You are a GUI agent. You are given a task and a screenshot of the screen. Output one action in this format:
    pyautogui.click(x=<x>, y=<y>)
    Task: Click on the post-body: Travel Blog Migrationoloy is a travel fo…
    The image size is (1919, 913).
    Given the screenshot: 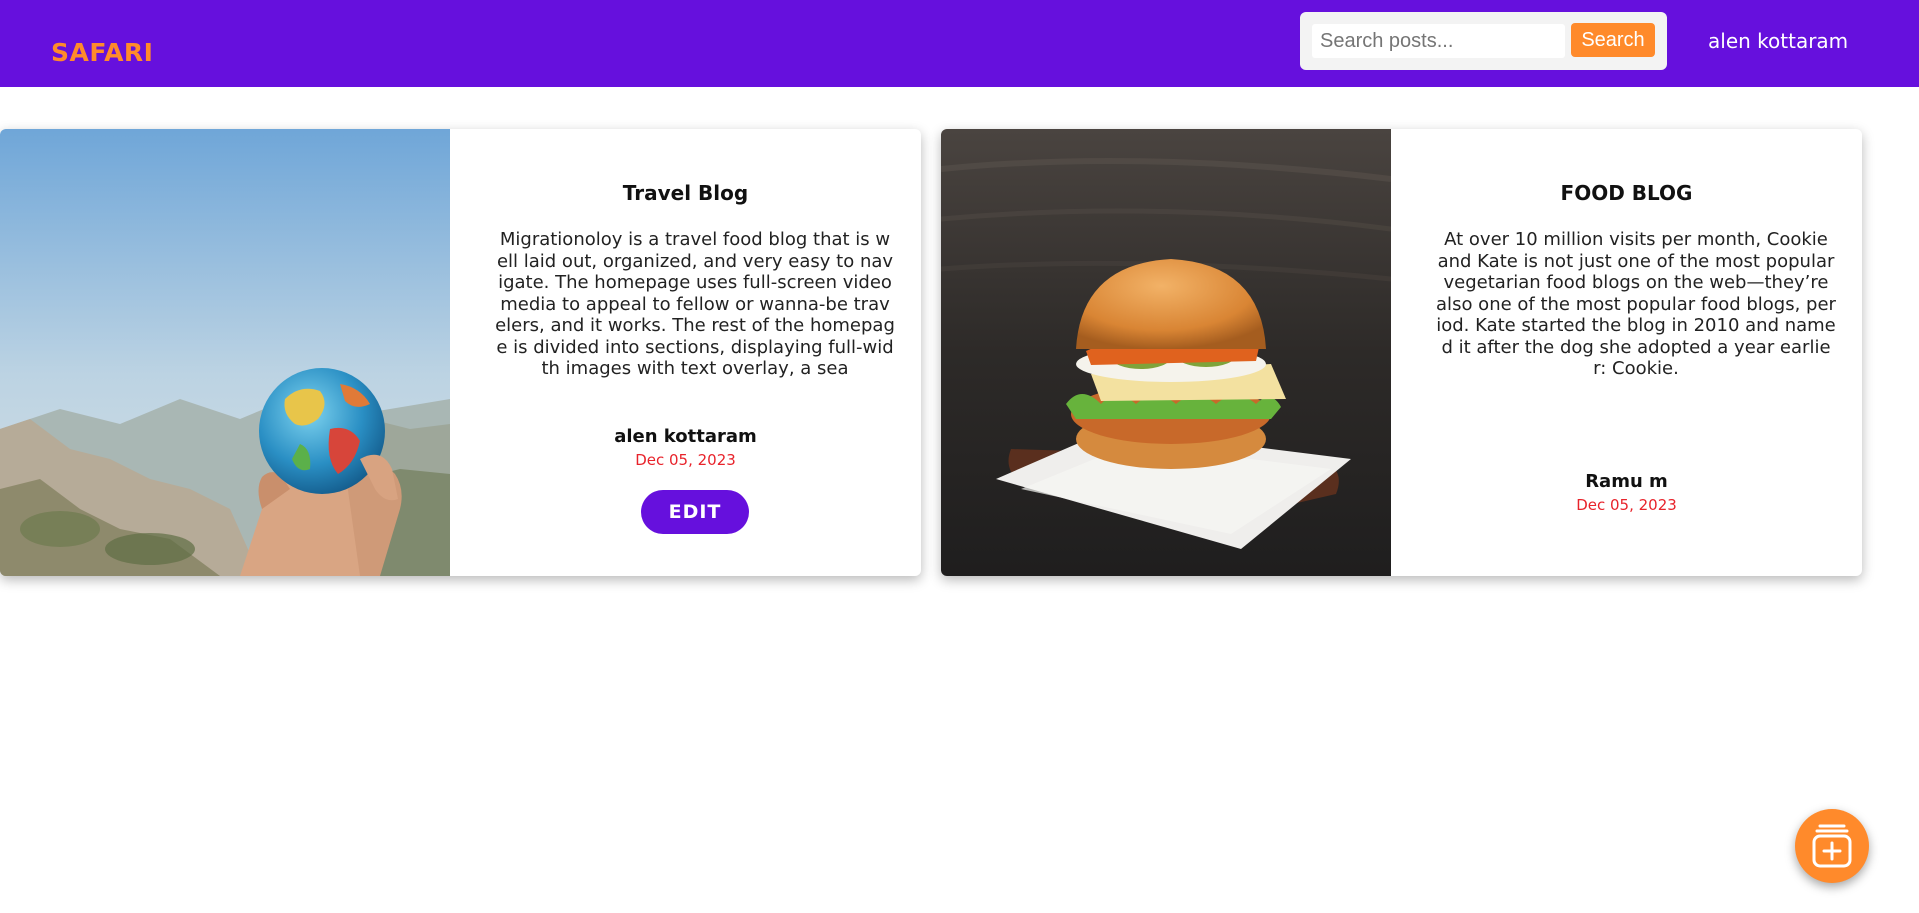 What is the action you would take?
    pyautogui.click(x=685, y=352)
    